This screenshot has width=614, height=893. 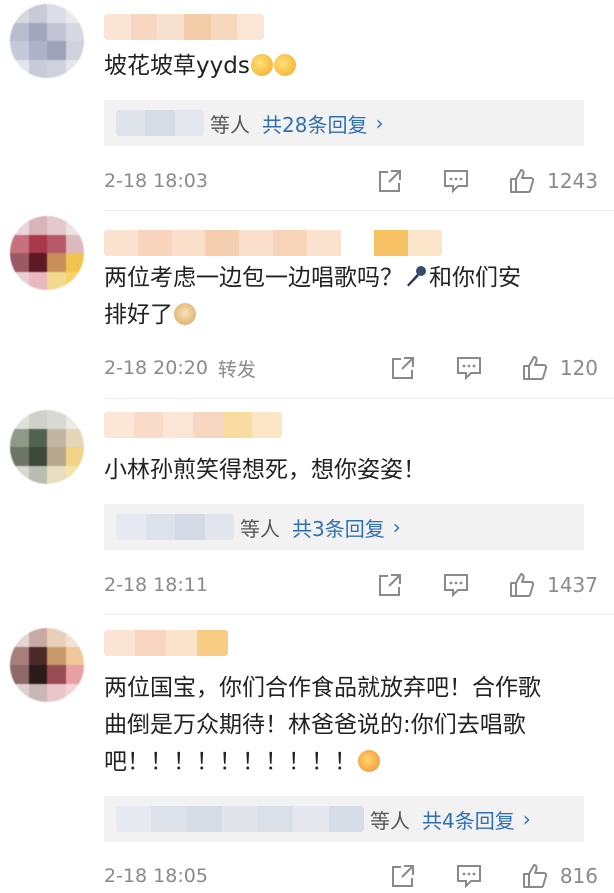 I want to click on reply-preview: 等人 共4条回复 ›, so click(x=344, y=819).